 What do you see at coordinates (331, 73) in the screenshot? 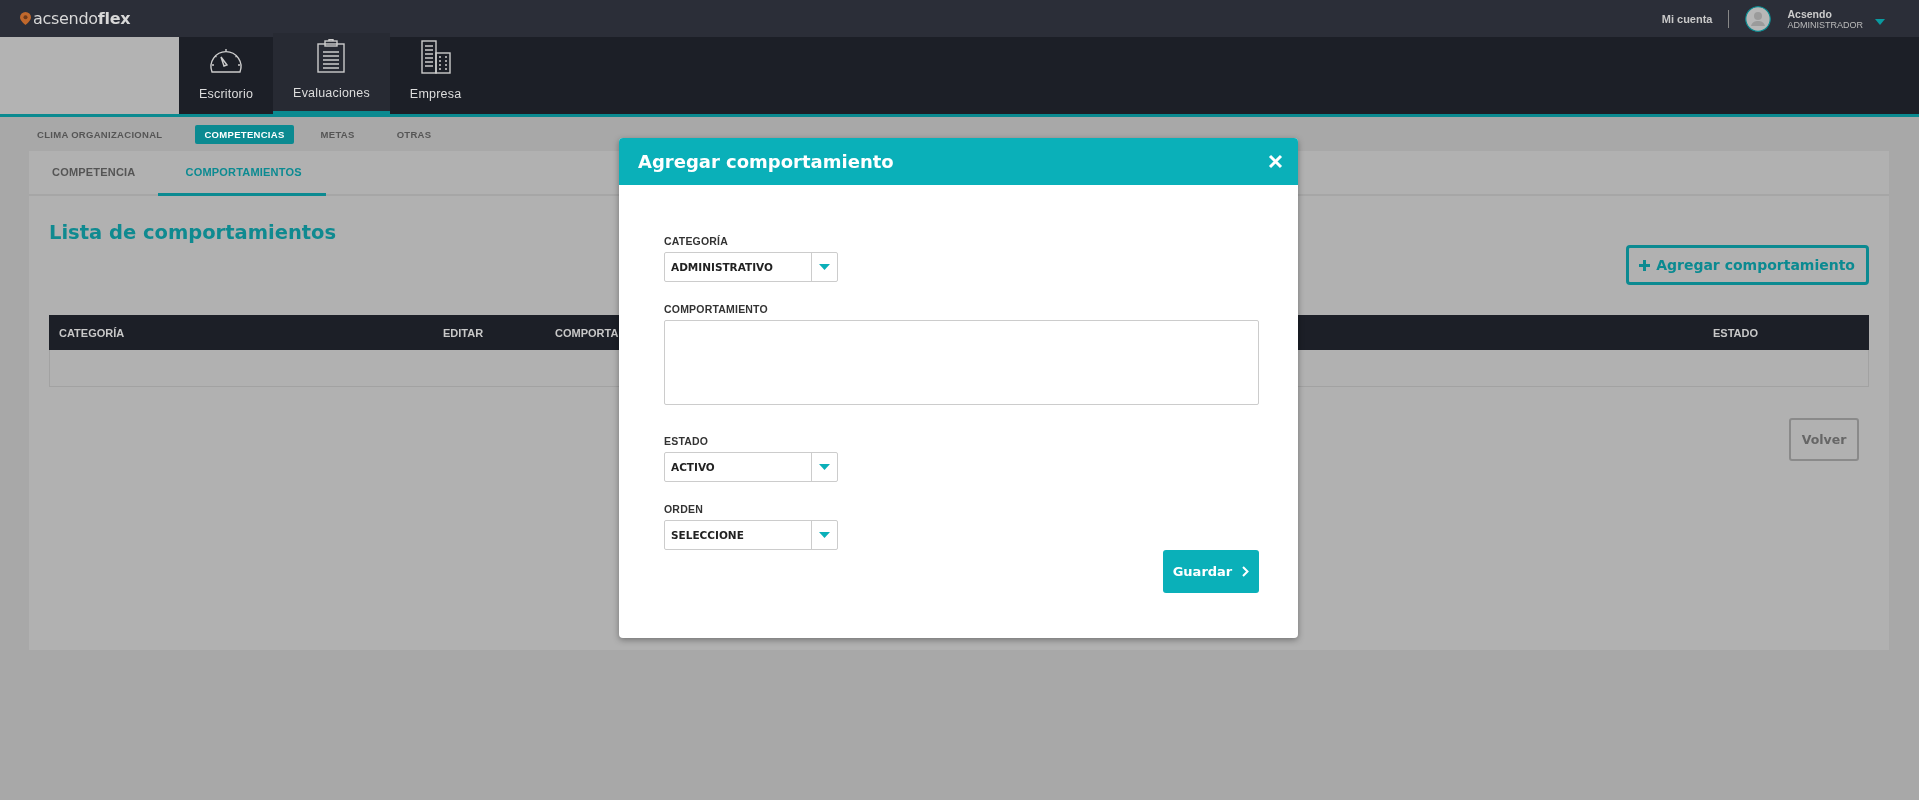
I see `module-tab: Evaluaciones` at bounding box center [331, 73].